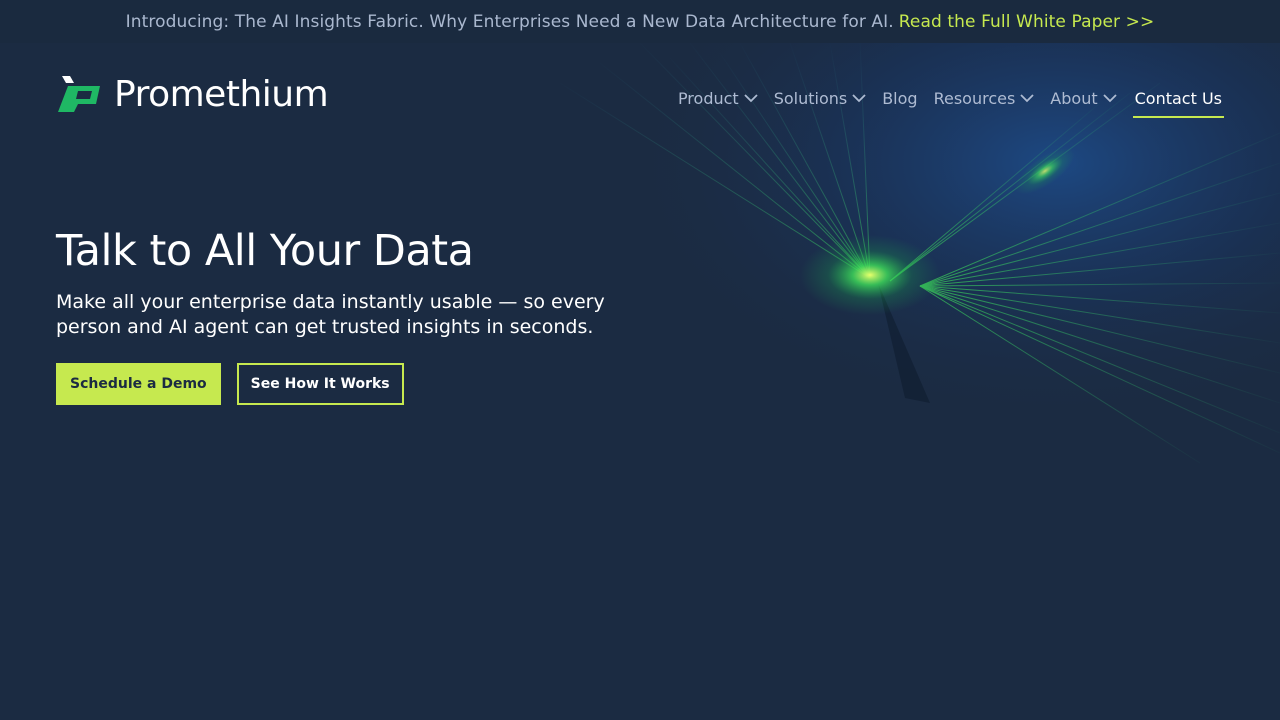 This screenshot has height=720, width=1280. I want to click on nav-item-solutions: Solutions, so click(820, 98).